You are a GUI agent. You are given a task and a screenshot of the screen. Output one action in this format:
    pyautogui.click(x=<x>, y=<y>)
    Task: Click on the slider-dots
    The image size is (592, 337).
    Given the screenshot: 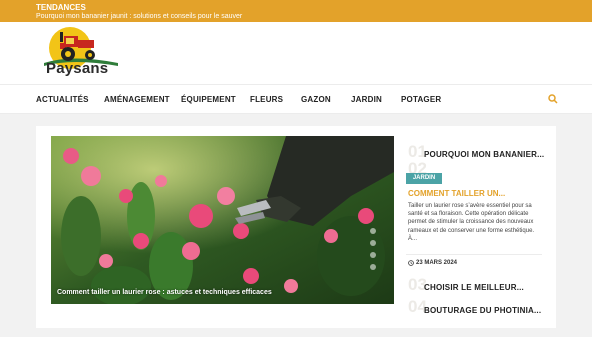 What is the action you would take?
    pyautogui.click(x=374, y=252)
    